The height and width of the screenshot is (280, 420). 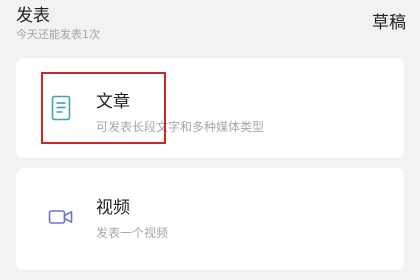 I want to click on video-option-title: 视频, so click(x=113, y=208).